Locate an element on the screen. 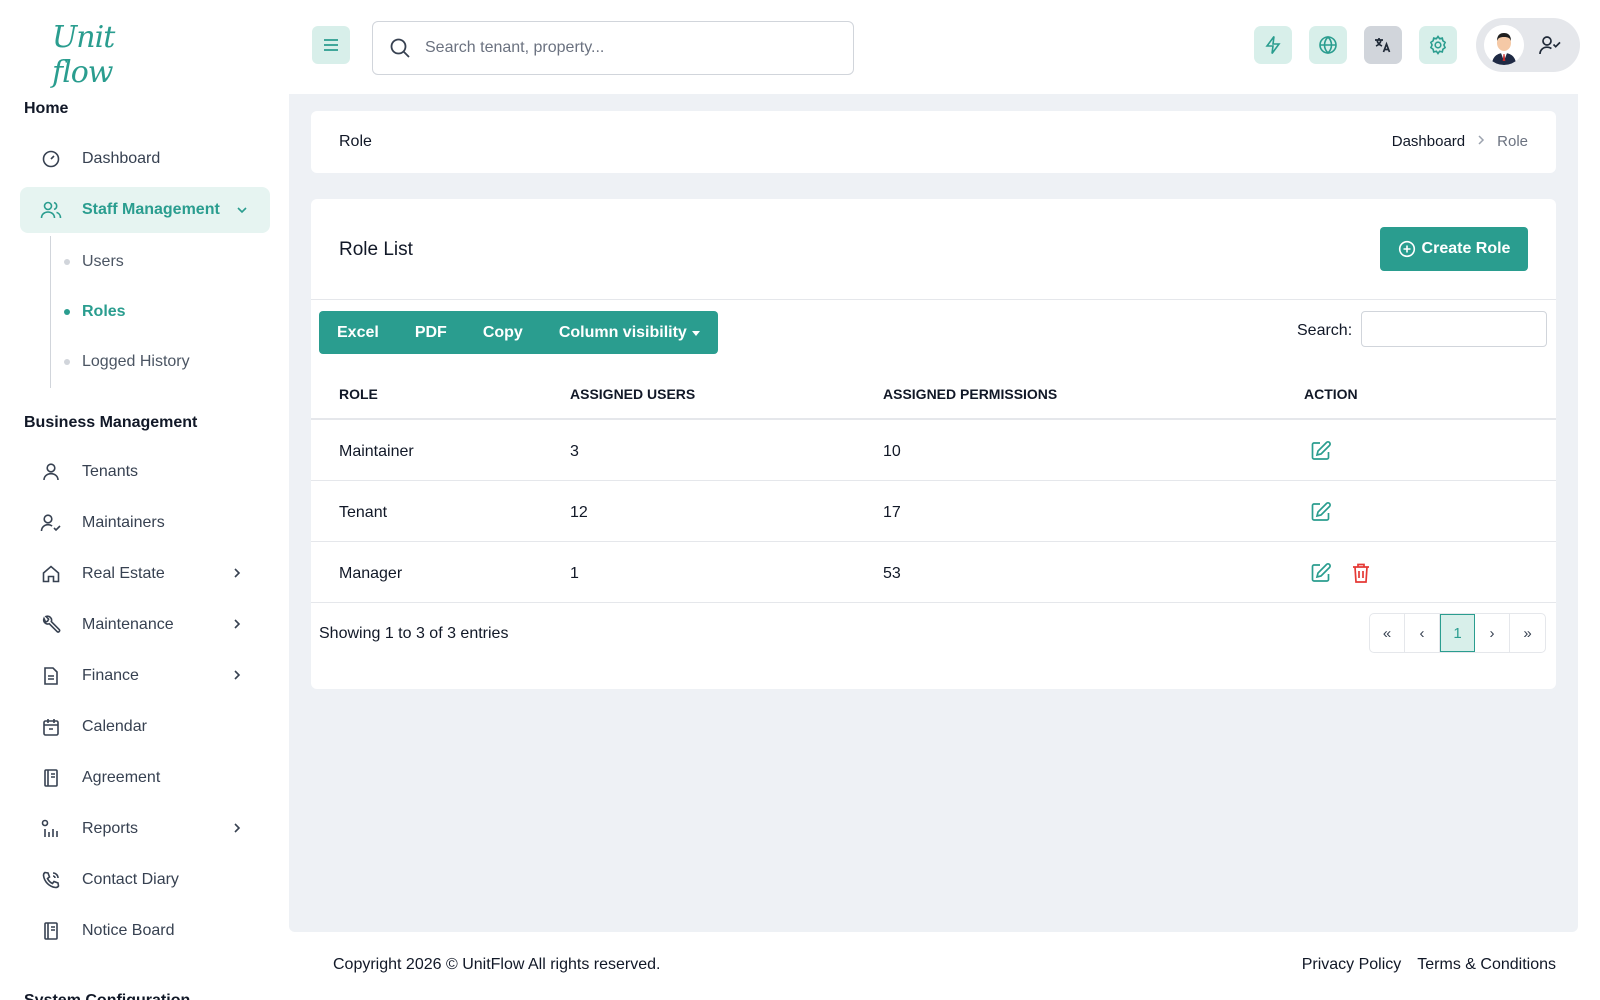 This screenshot has height=1000, width=1600. page-1-button: 1 is located at coordinates (1457, 633).